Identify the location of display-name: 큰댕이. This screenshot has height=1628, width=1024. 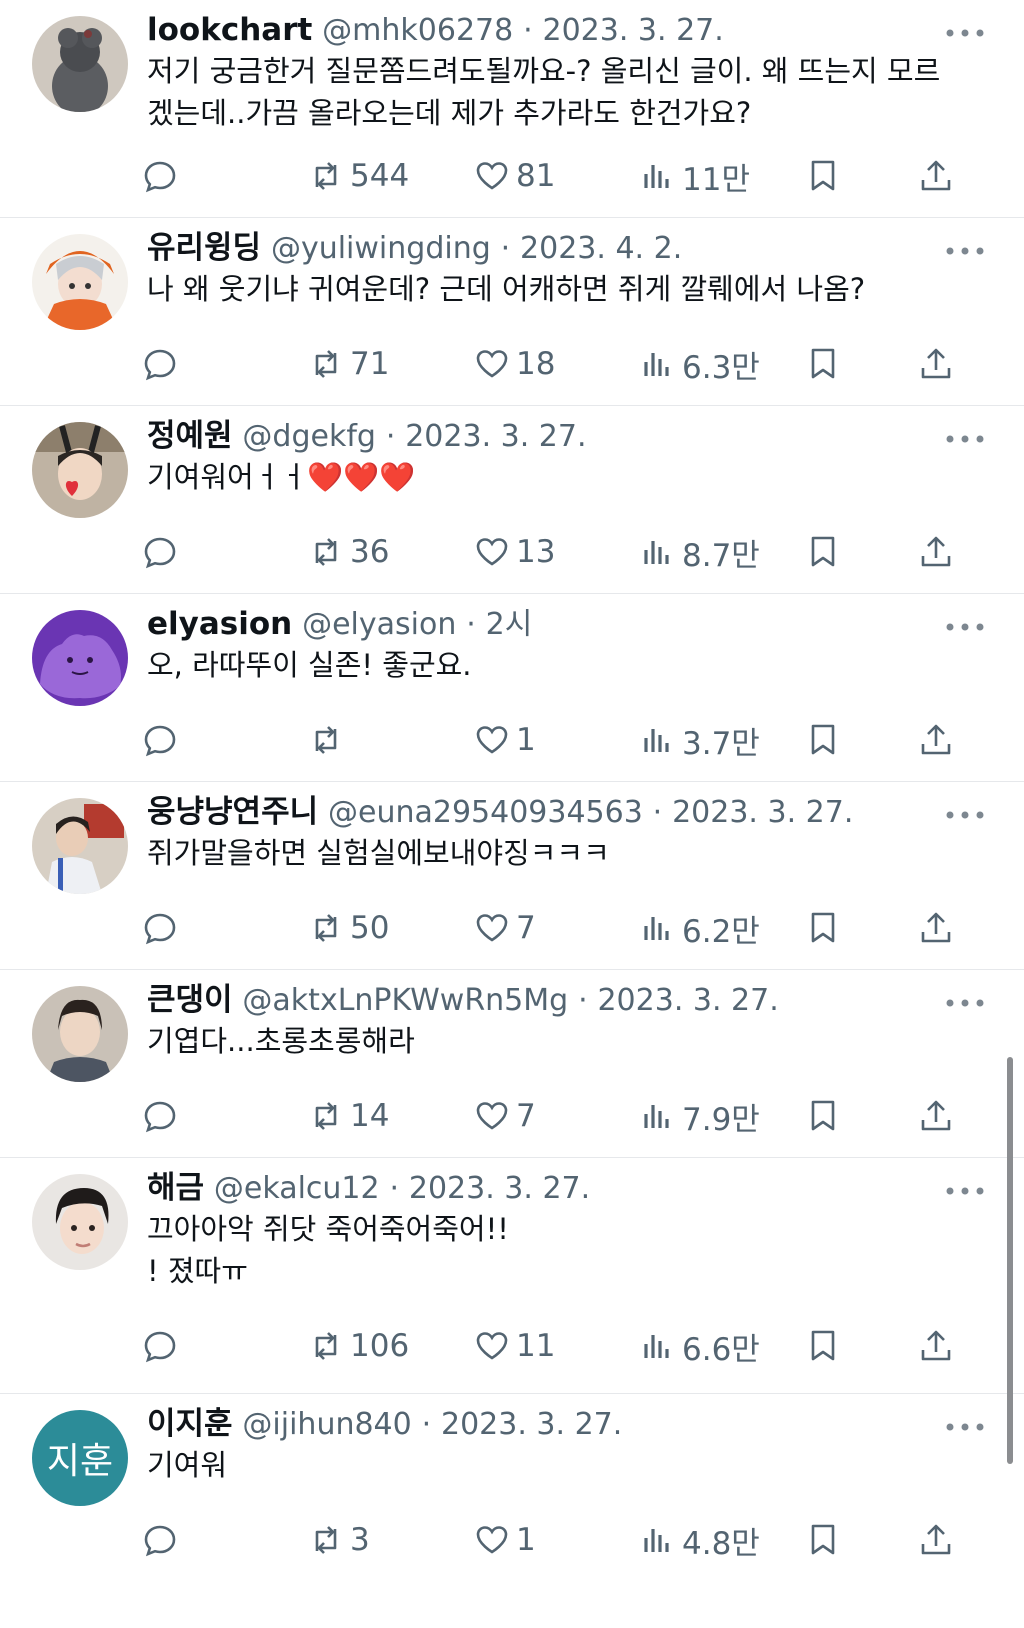
(190, 1000).